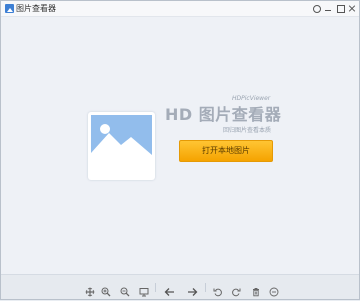 This screenshot has height=301, width=360. What do you see at coordinates (223, 114) in the screenshot?
I see `brand-title: HD 图片查看器` at bounding box center [223, 114].